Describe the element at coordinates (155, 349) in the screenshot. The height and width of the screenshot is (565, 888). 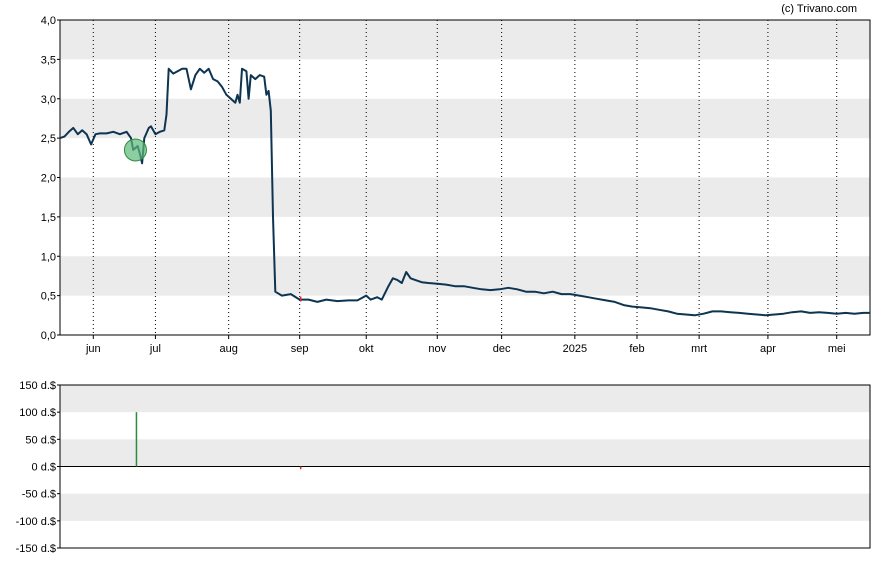
I see `price-x-tick-label: jul` at that location.